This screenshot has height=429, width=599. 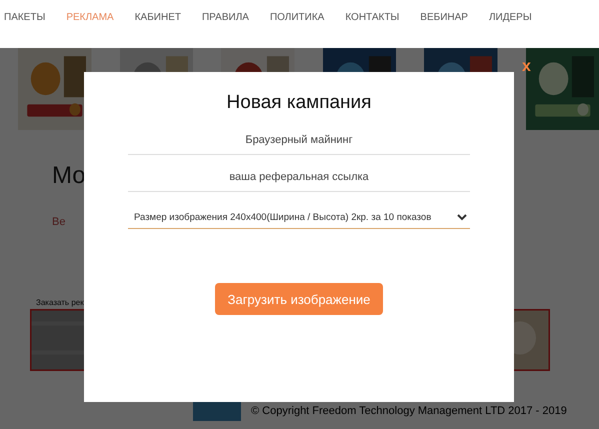 What do you see at coordinates (225, 30) in the screenshot?
I see `nav-link: ПРАВИЛА` at bounding box center [225, 30].